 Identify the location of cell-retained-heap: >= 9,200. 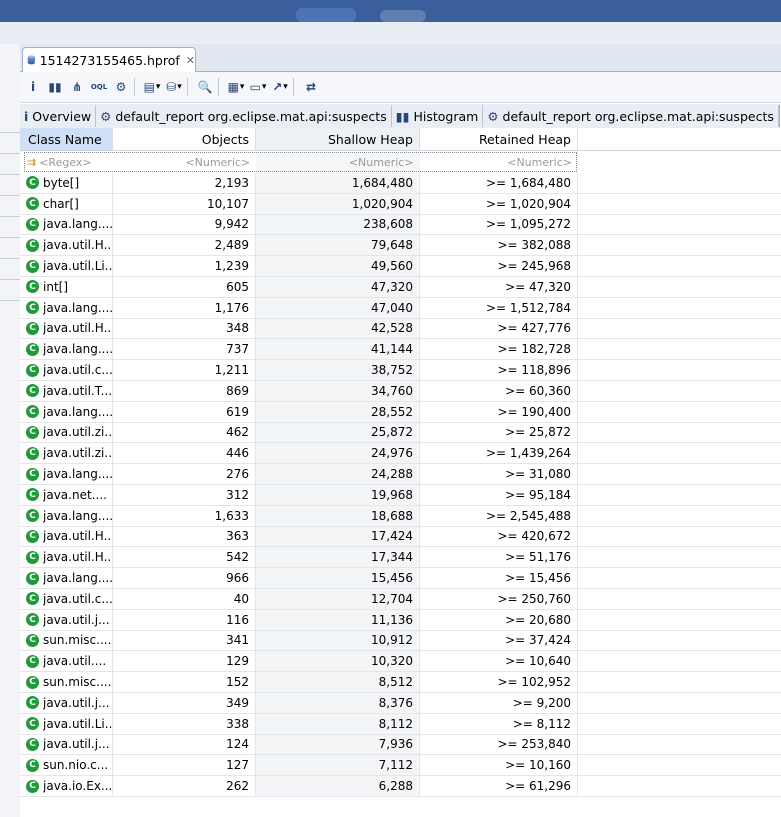
(499, 702).